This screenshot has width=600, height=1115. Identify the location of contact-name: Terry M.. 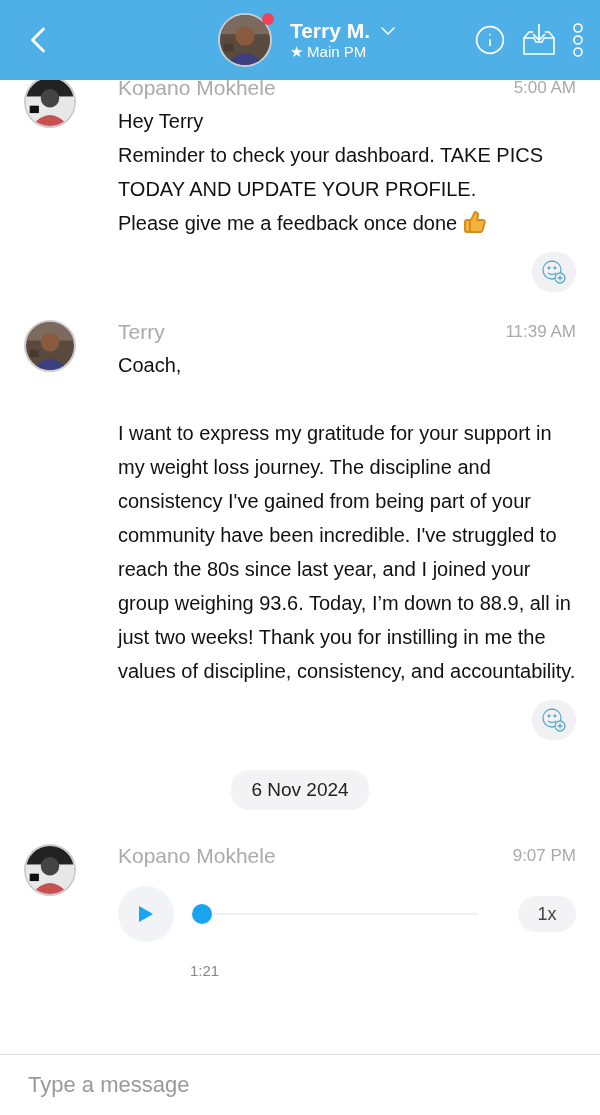
(330, 31).